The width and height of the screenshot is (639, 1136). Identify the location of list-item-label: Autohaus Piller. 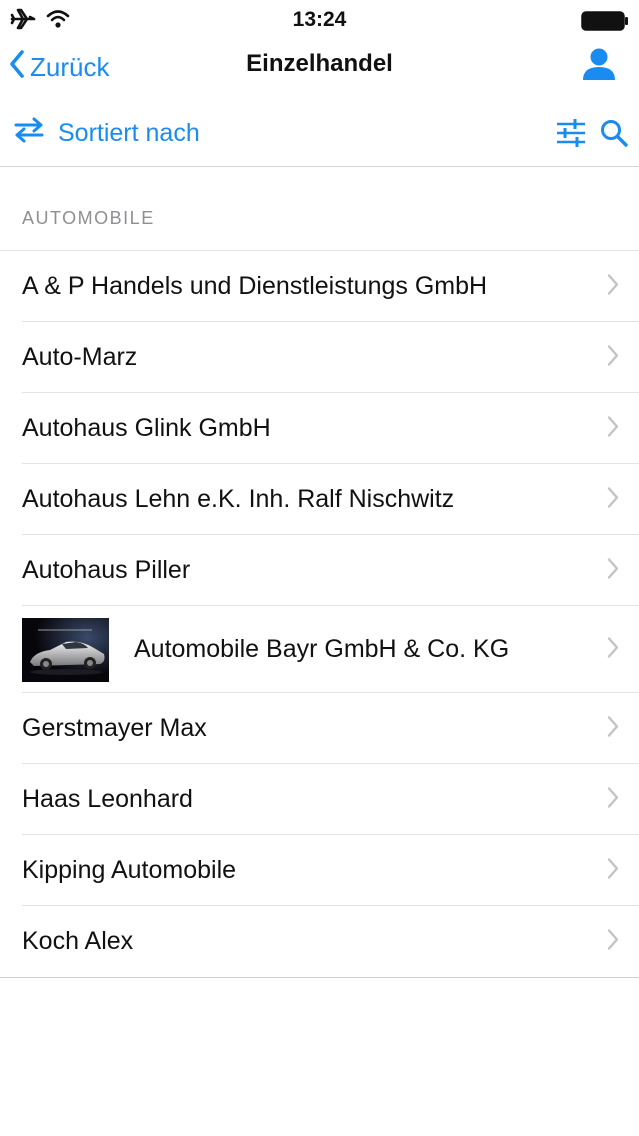
(106, 570).